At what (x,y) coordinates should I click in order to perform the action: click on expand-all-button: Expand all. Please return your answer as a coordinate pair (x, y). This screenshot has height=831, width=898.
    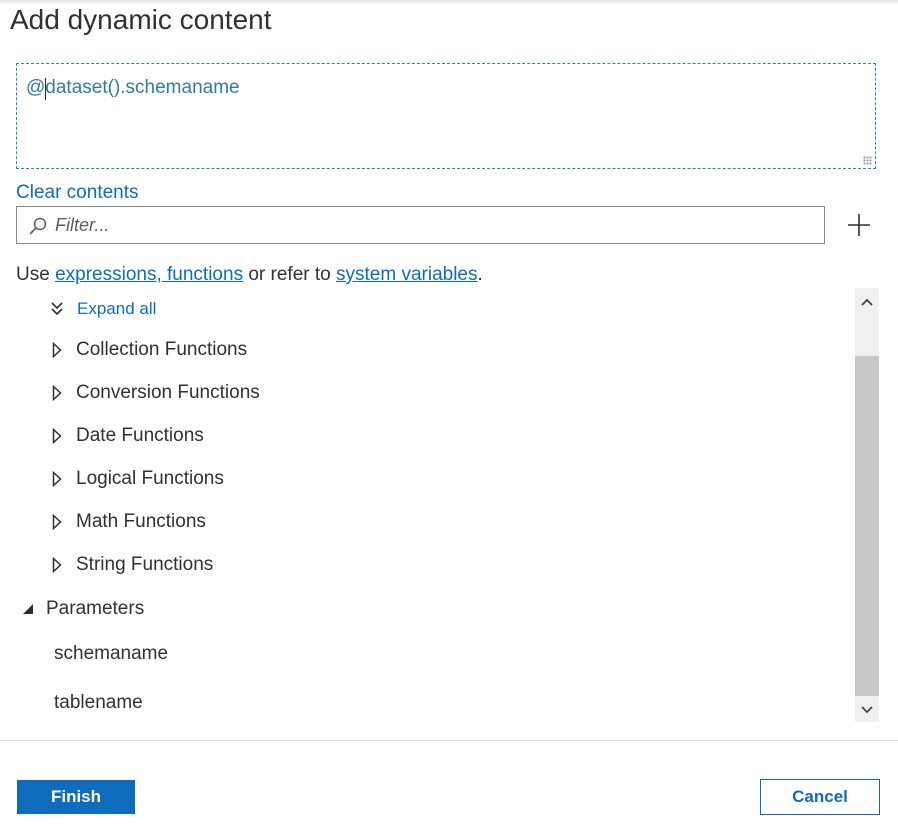
    Looking at the image, I should click on (103, 309).